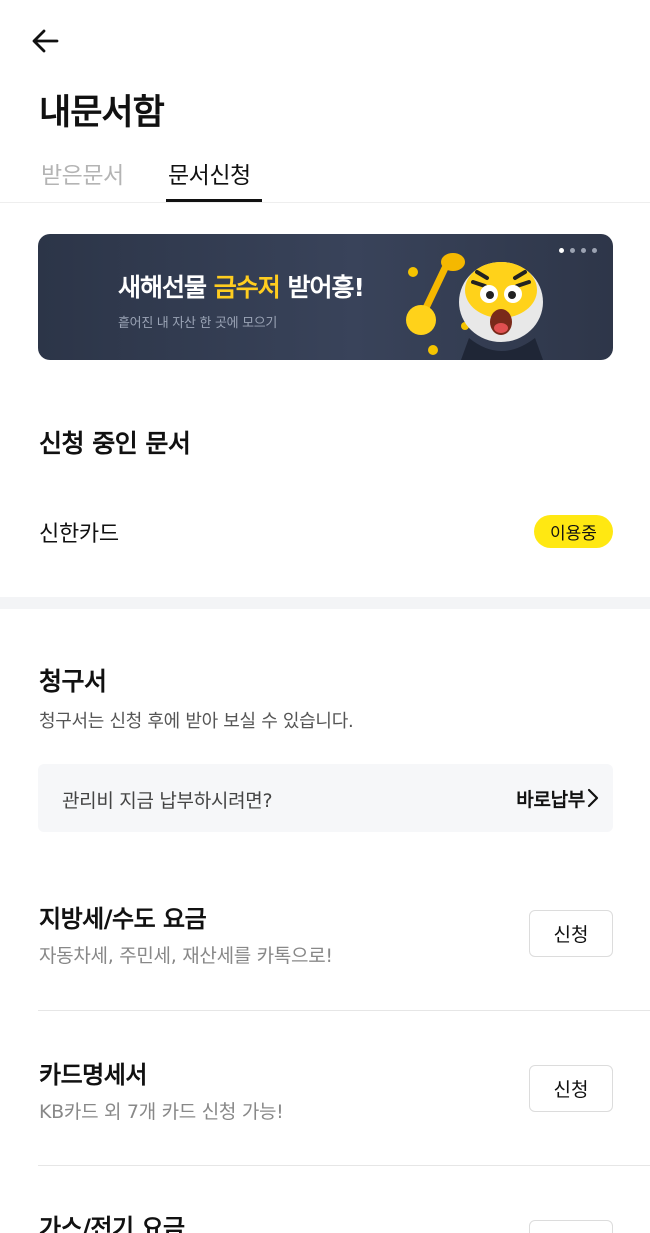  I want to click on status-badge: 이용중, so click(573, 531).